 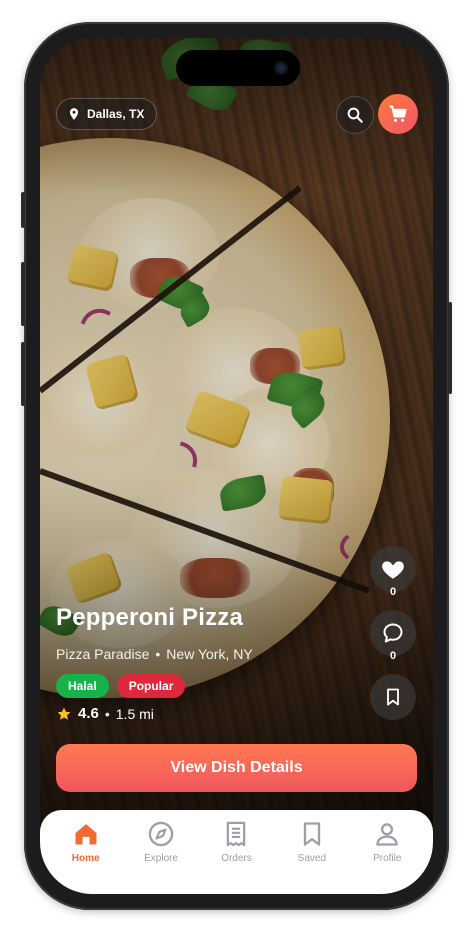 I want to click on save-button, so click(x=393, y=697).